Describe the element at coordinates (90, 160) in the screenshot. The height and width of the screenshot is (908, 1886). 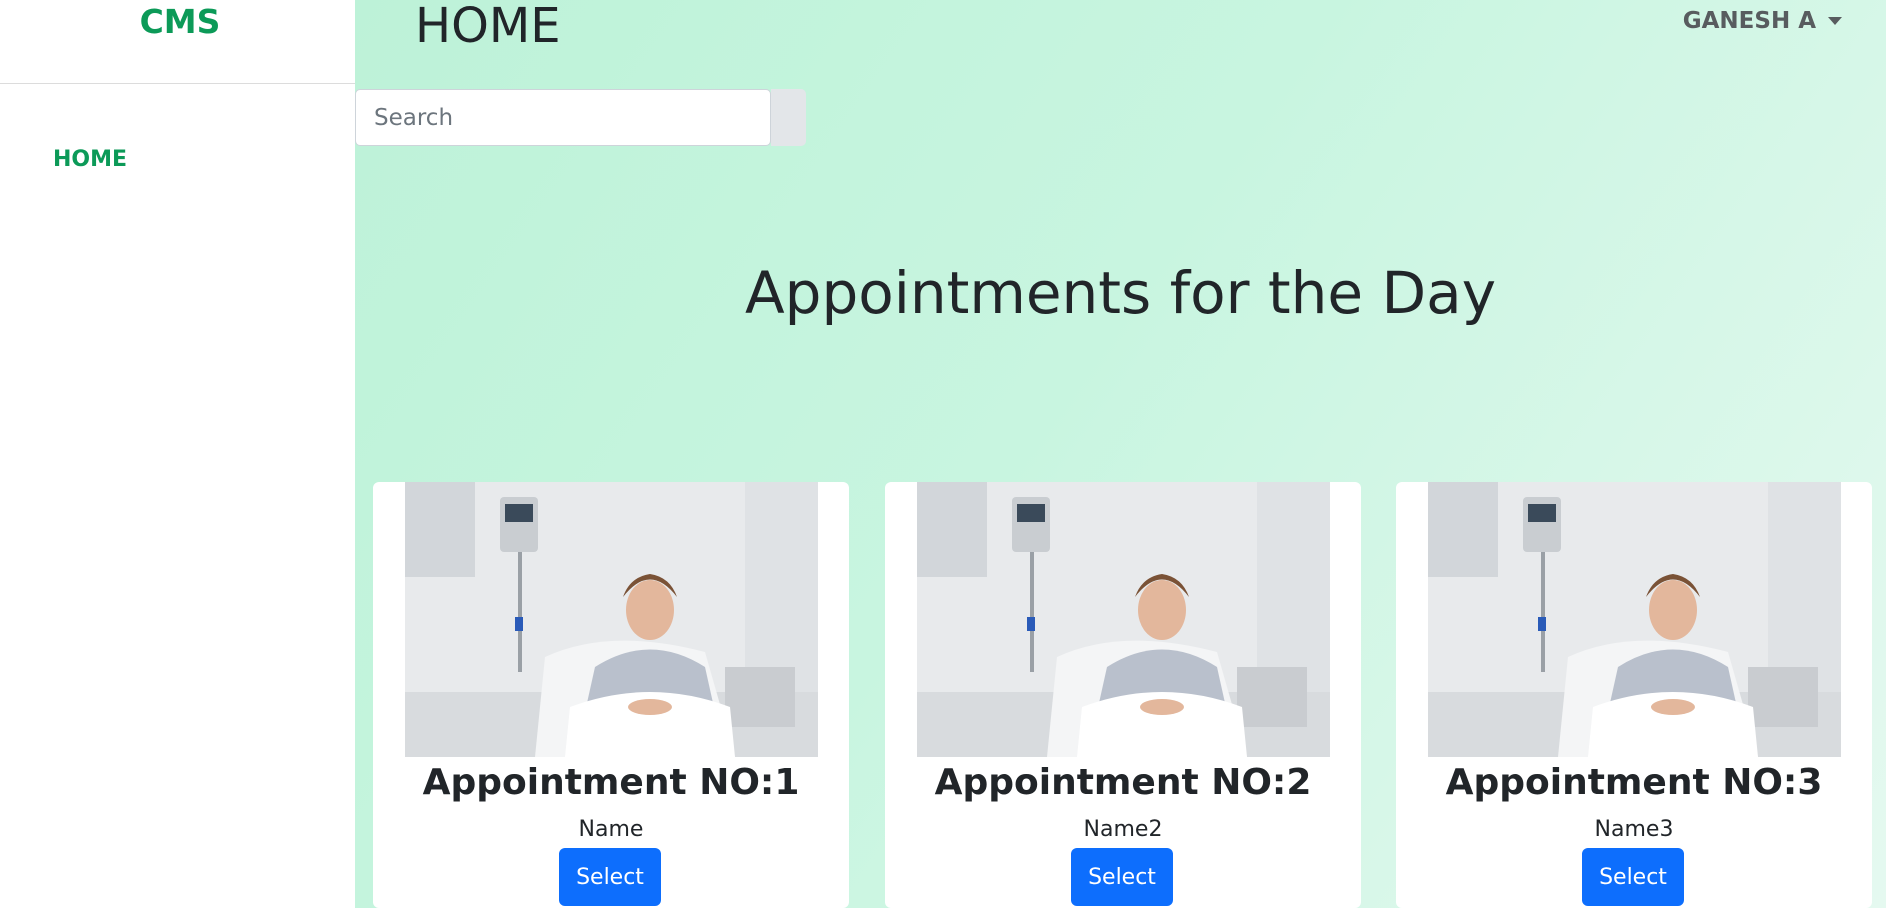
I see `sidebar-item-home: HOME` at that location.